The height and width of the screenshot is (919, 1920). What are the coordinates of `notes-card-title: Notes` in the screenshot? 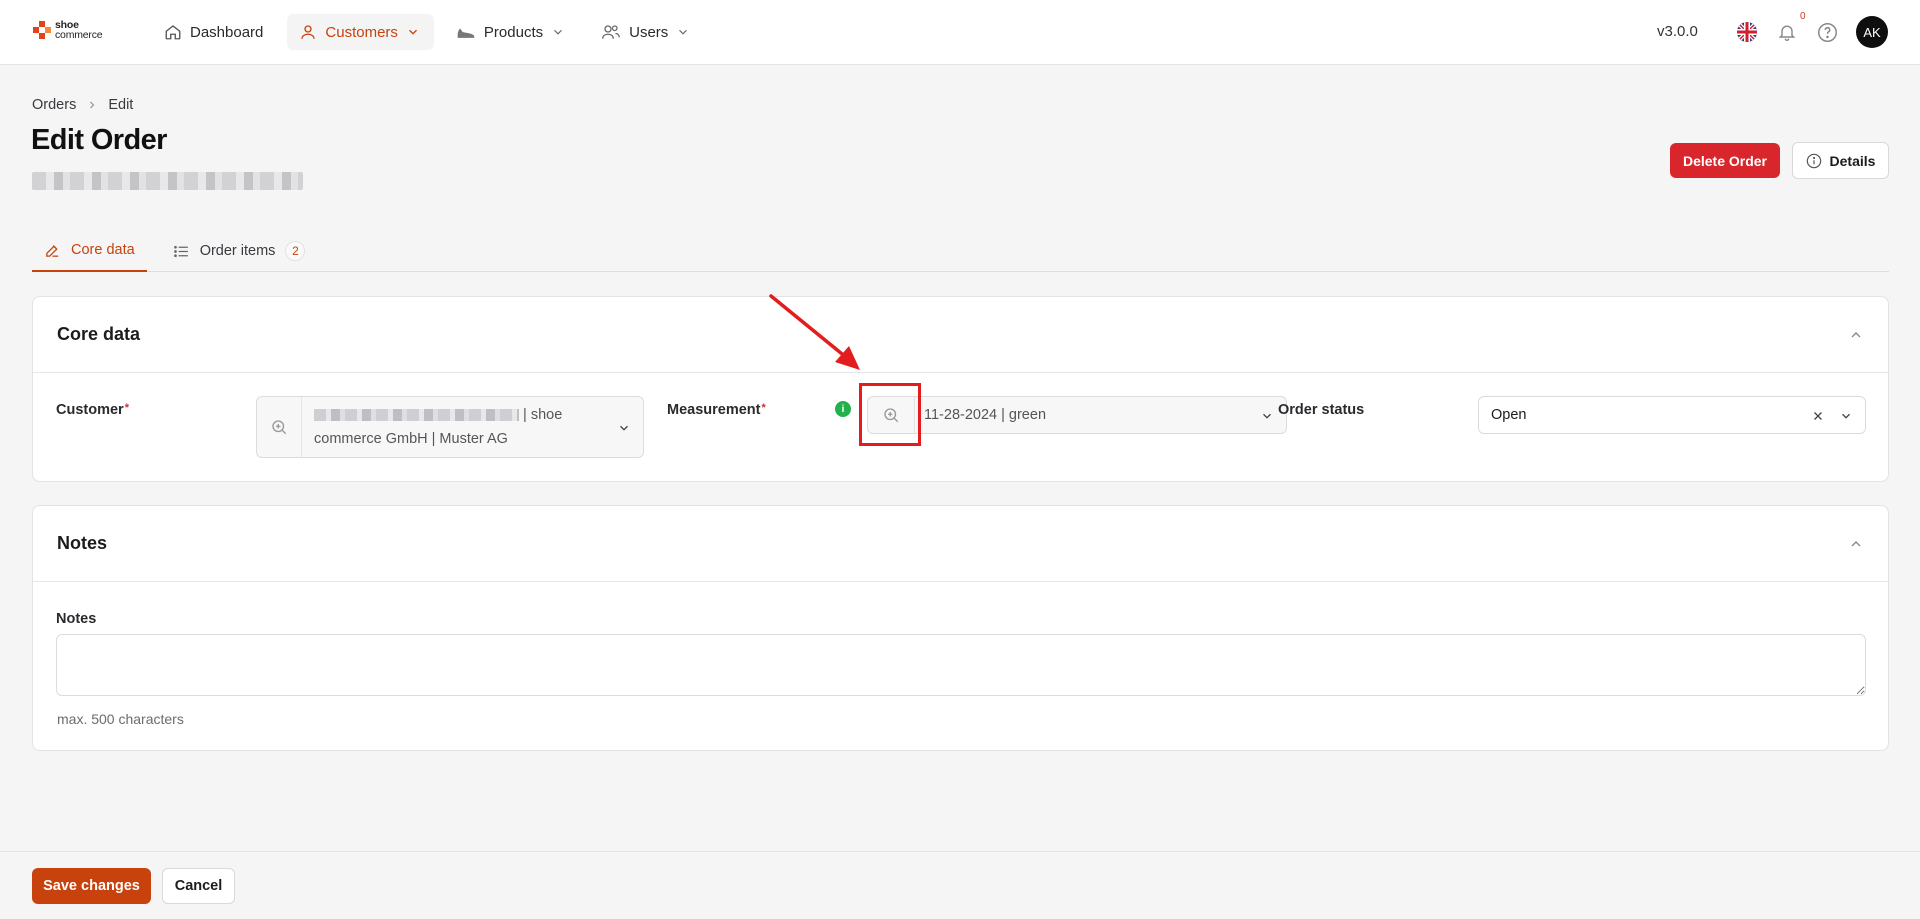 It's located at (82, 543).